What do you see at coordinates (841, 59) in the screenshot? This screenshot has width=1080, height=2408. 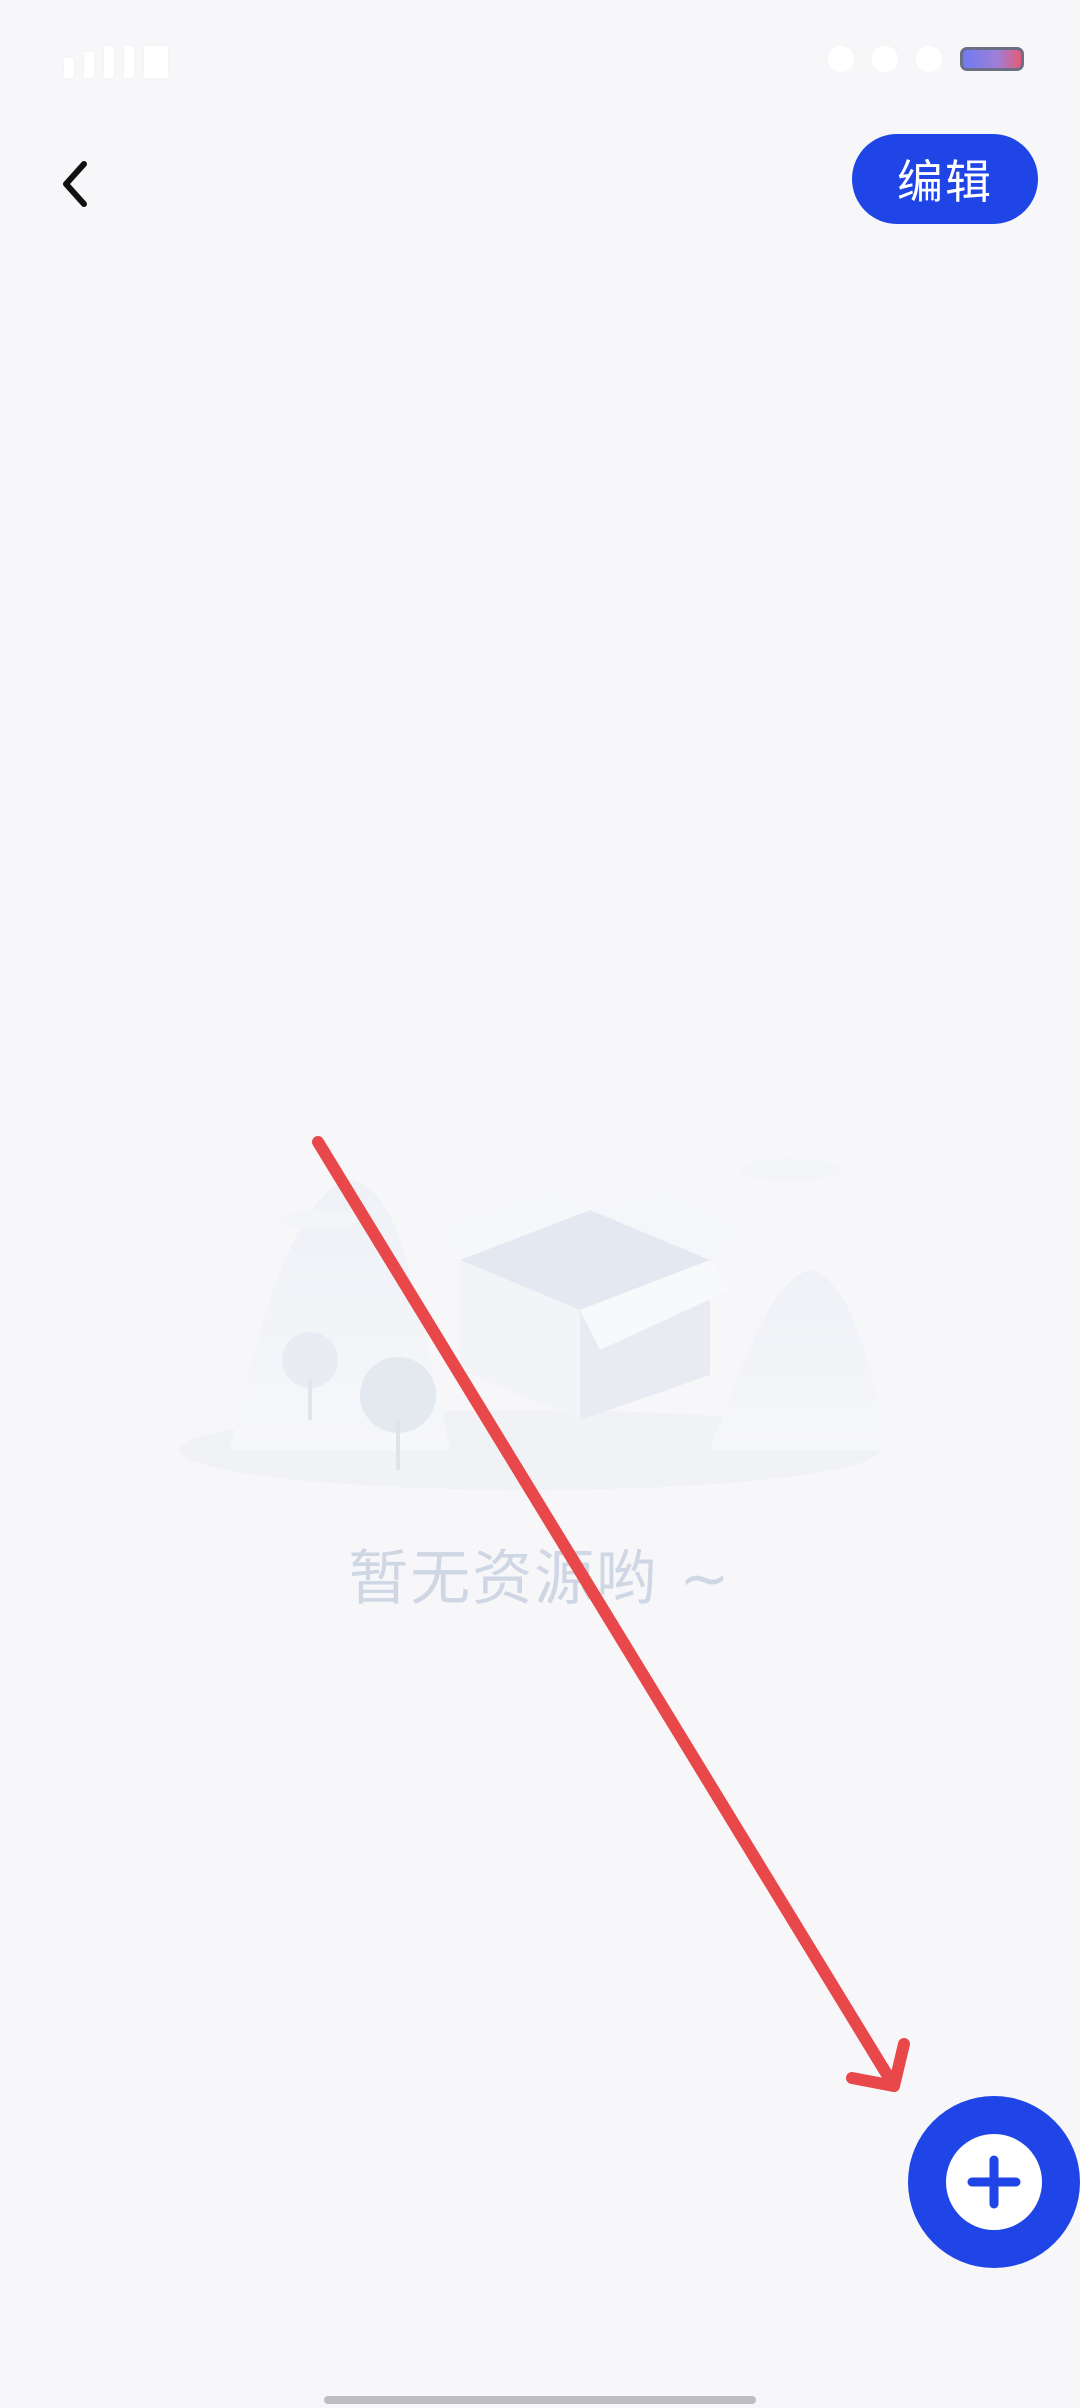 I see `alarm-icon` at bounding box center [841, 59].